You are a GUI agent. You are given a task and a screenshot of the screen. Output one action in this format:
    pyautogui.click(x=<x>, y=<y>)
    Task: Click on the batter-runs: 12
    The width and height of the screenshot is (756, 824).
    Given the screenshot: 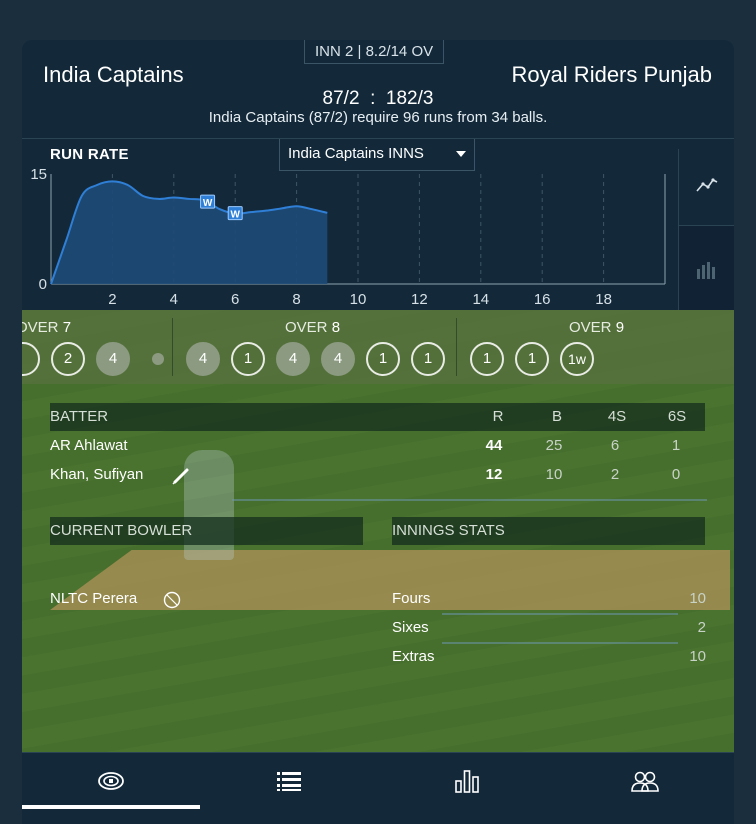 What is the action you would take?
    pyautogui.click(x=494, y=474)
    